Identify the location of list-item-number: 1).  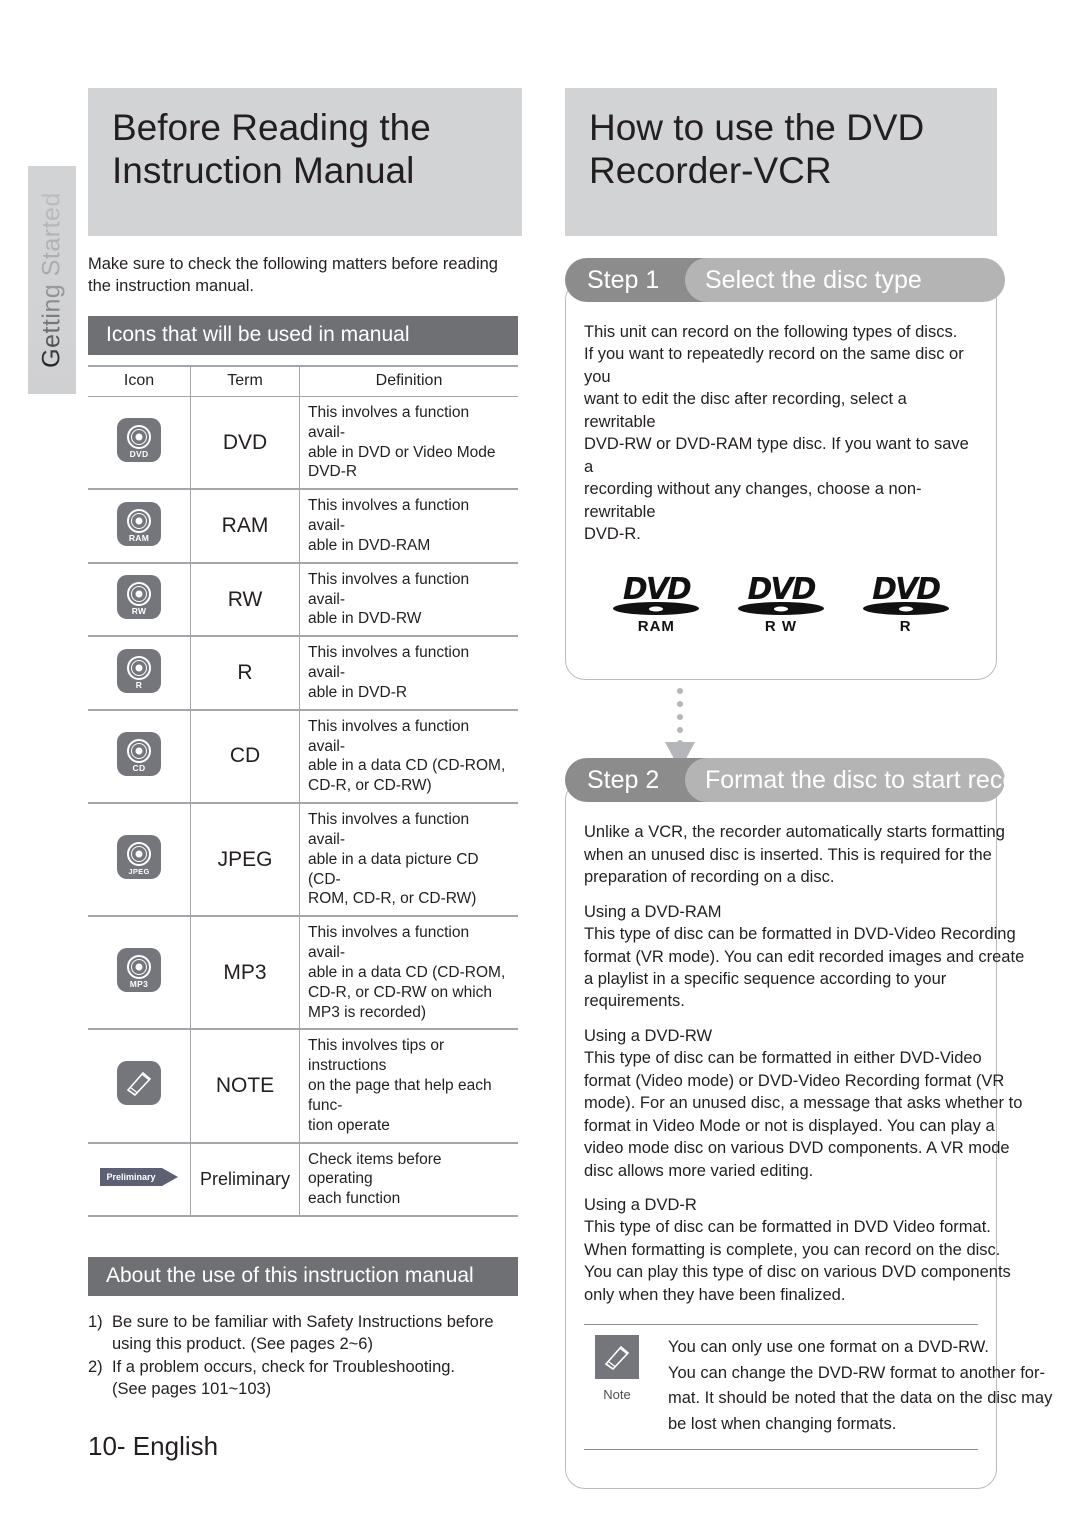
(95, 1321).